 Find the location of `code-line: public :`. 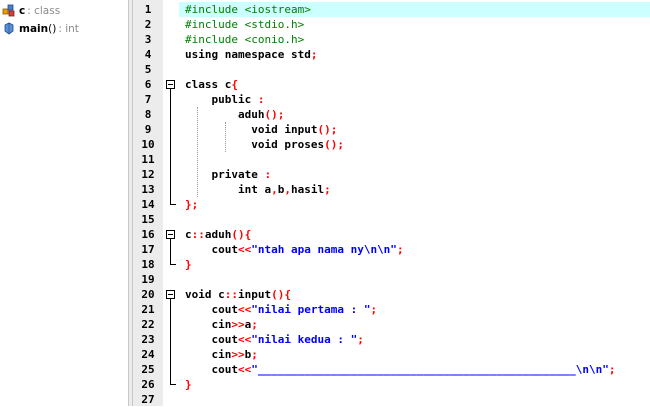

code-line: public : is located at coordinates (414, 99).